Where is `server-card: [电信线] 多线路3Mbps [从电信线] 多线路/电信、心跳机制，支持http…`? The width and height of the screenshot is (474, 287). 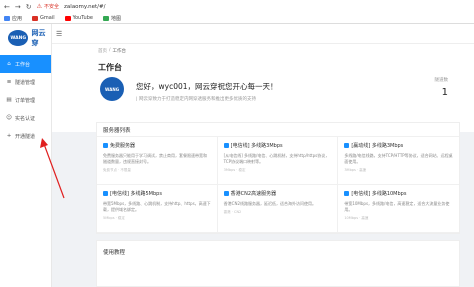 server-card: [电信线] 多线路3Mbps [从电信线] 多线路/电信、心跳机制，支持http… is located at coordinates (278, 161).